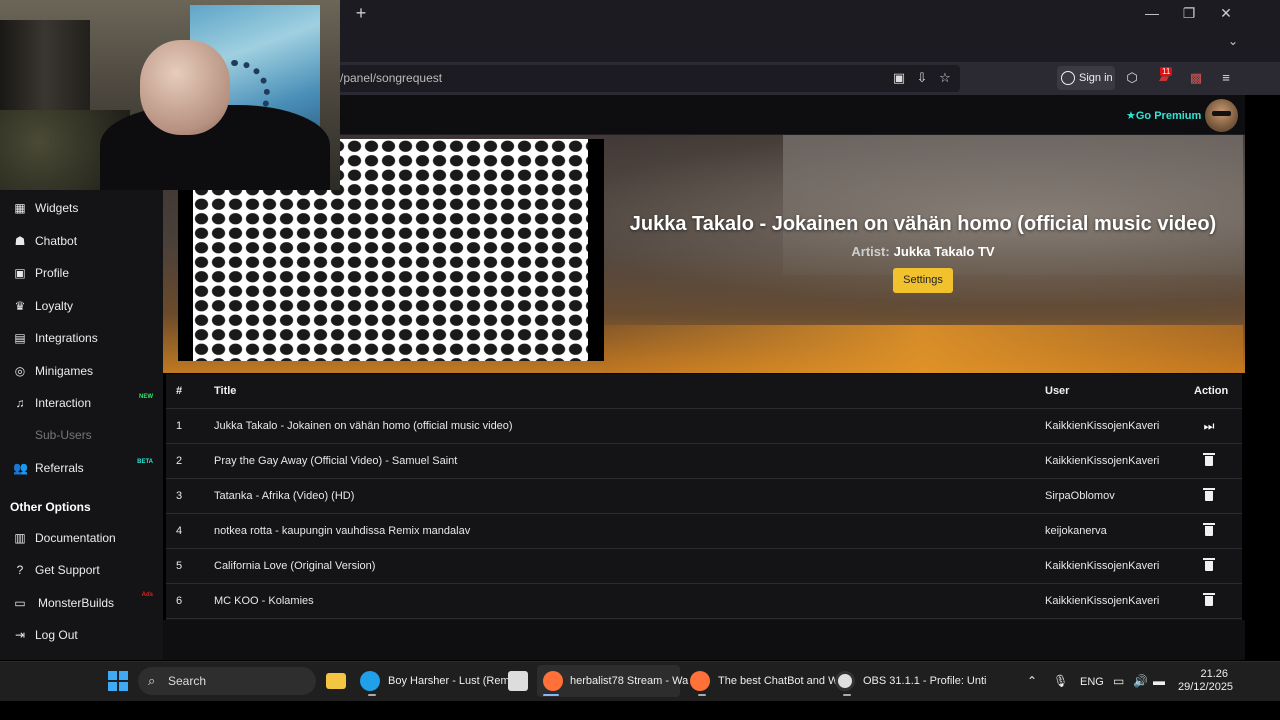 The image size is (1280, 720). Describe the element at coordinates (1205, 681) in the screenshot. I see `taskbar-clock: 21.26 29/12/2025` at that location.